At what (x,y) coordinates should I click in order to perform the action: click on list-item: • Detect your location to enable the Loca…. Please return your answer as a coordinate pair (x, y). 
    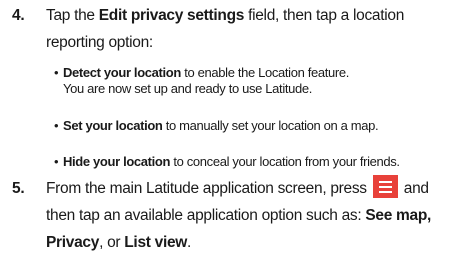
    Looking at the image, I should click on (201, 81).